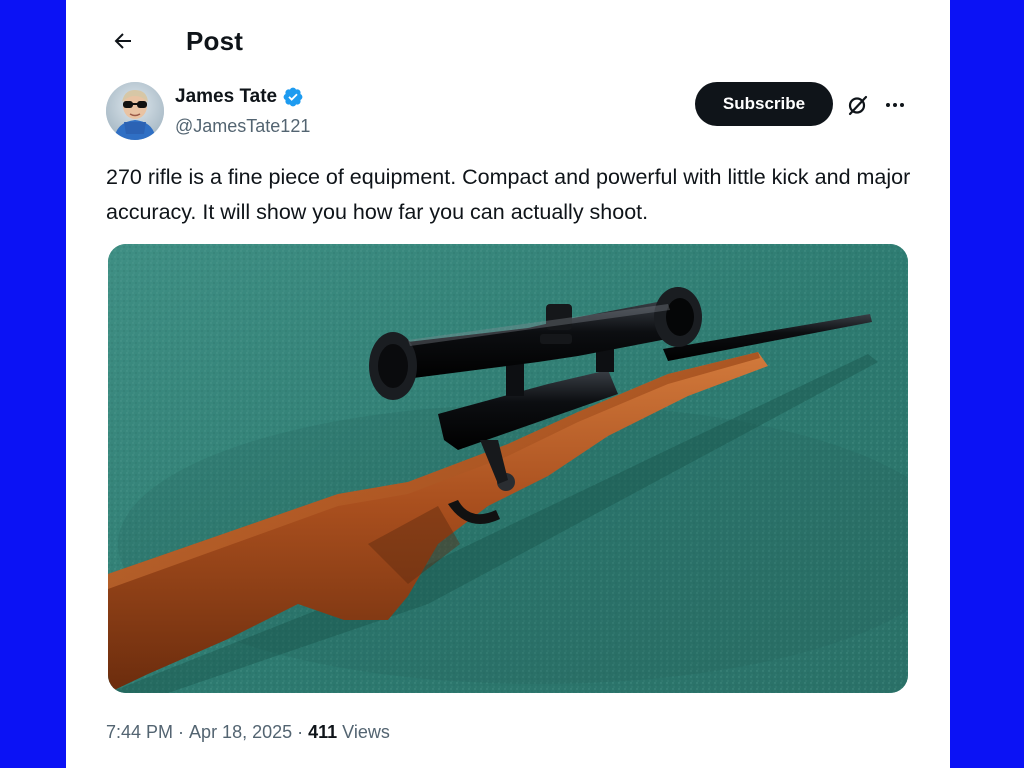 The image size is (1024, 768). What do you see at coordinates (366, 732) in the screenshot?
I see `views-label: Views` at bounding box center [366, 732].